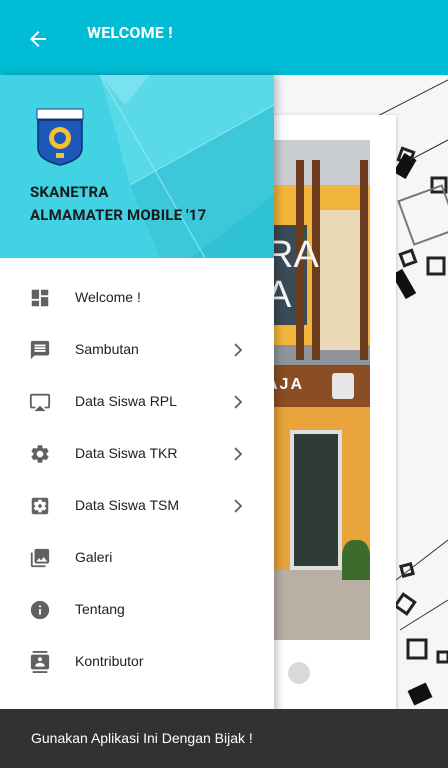  I want to click on menu-item-label: Tentang, so click(100, 609).